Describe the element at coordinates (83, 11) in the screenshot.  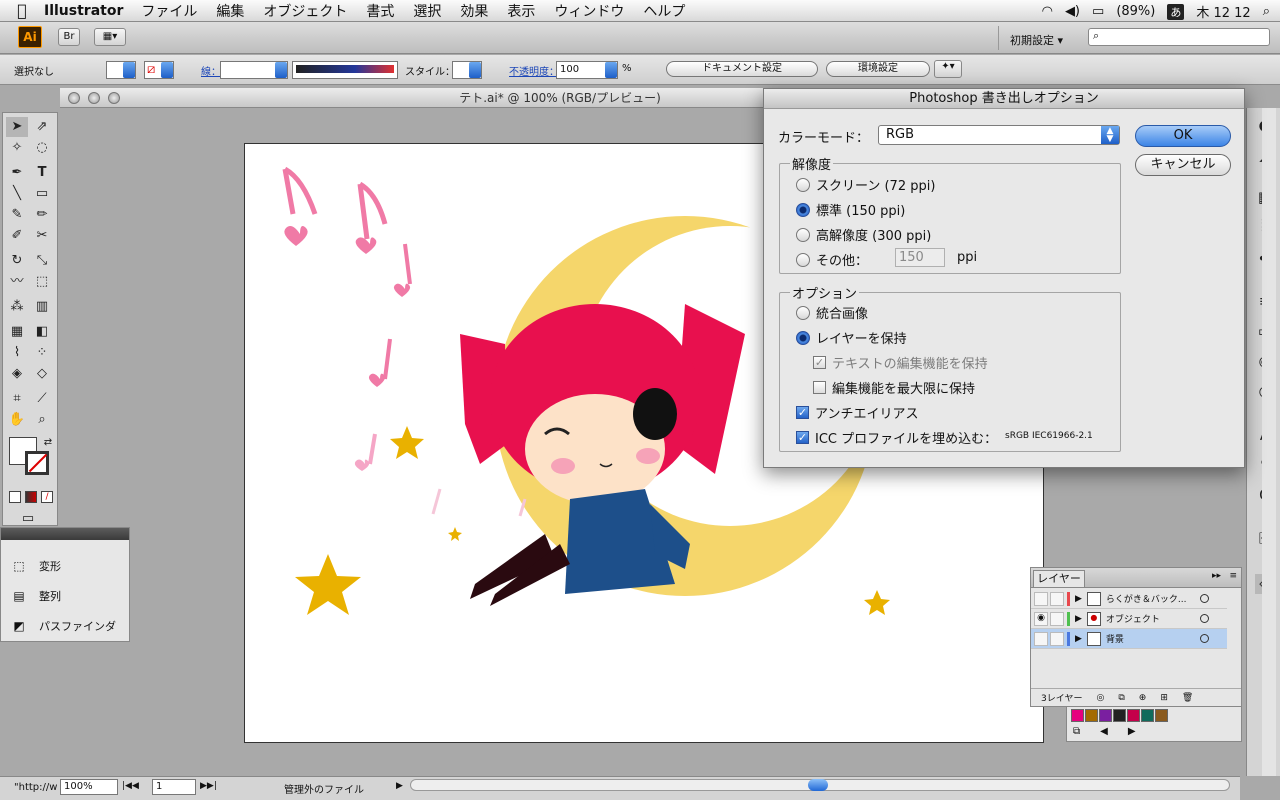
I see `app-menu: Illustrator` at that location.